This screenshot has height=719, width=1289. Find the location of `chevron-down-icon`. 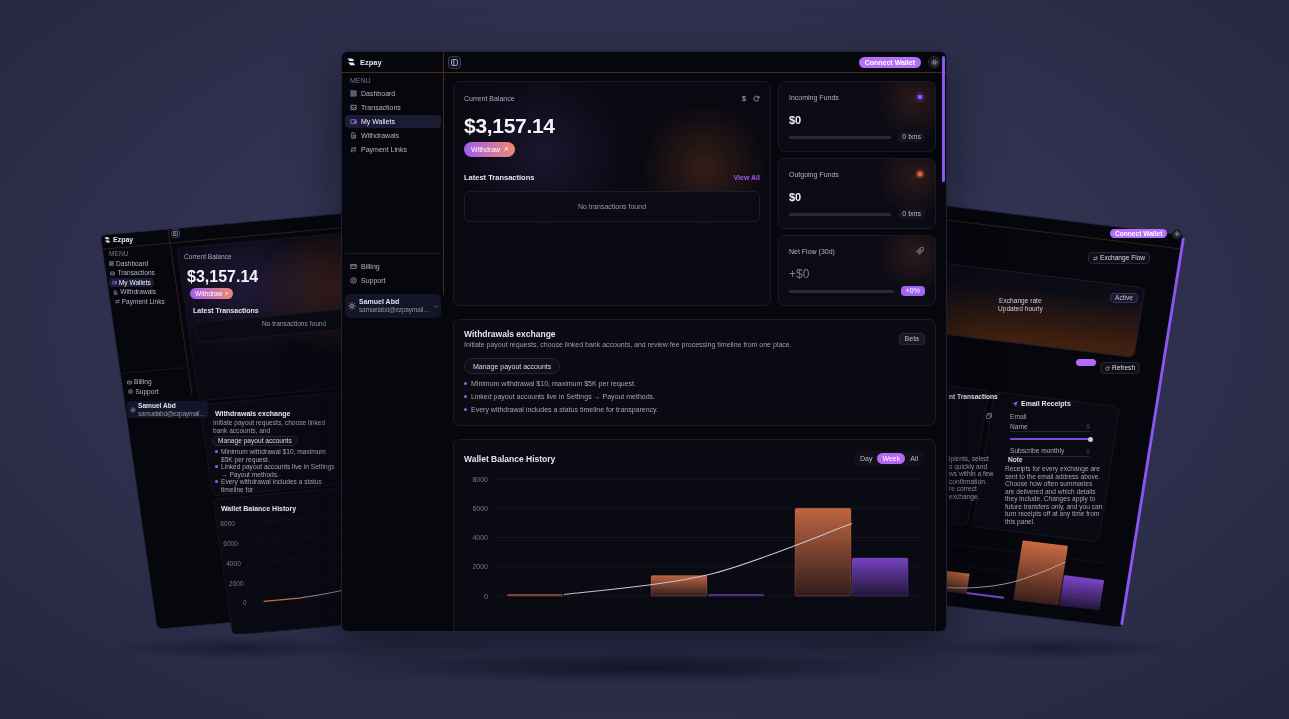

chevron-down-icon is located at coordinates (436, 306).